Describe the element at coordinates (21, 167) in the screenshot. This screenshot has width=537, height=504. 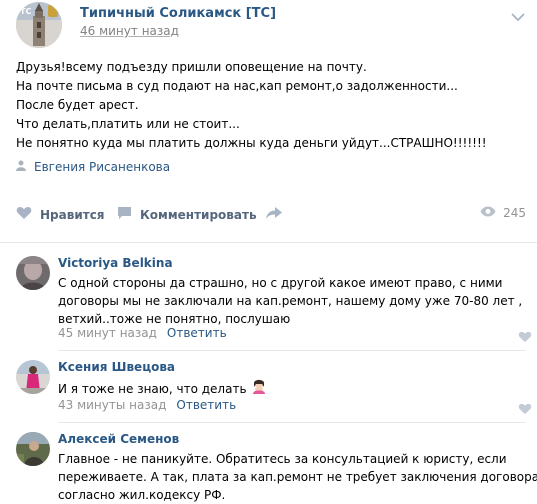
I see `signer-icon` at that location.